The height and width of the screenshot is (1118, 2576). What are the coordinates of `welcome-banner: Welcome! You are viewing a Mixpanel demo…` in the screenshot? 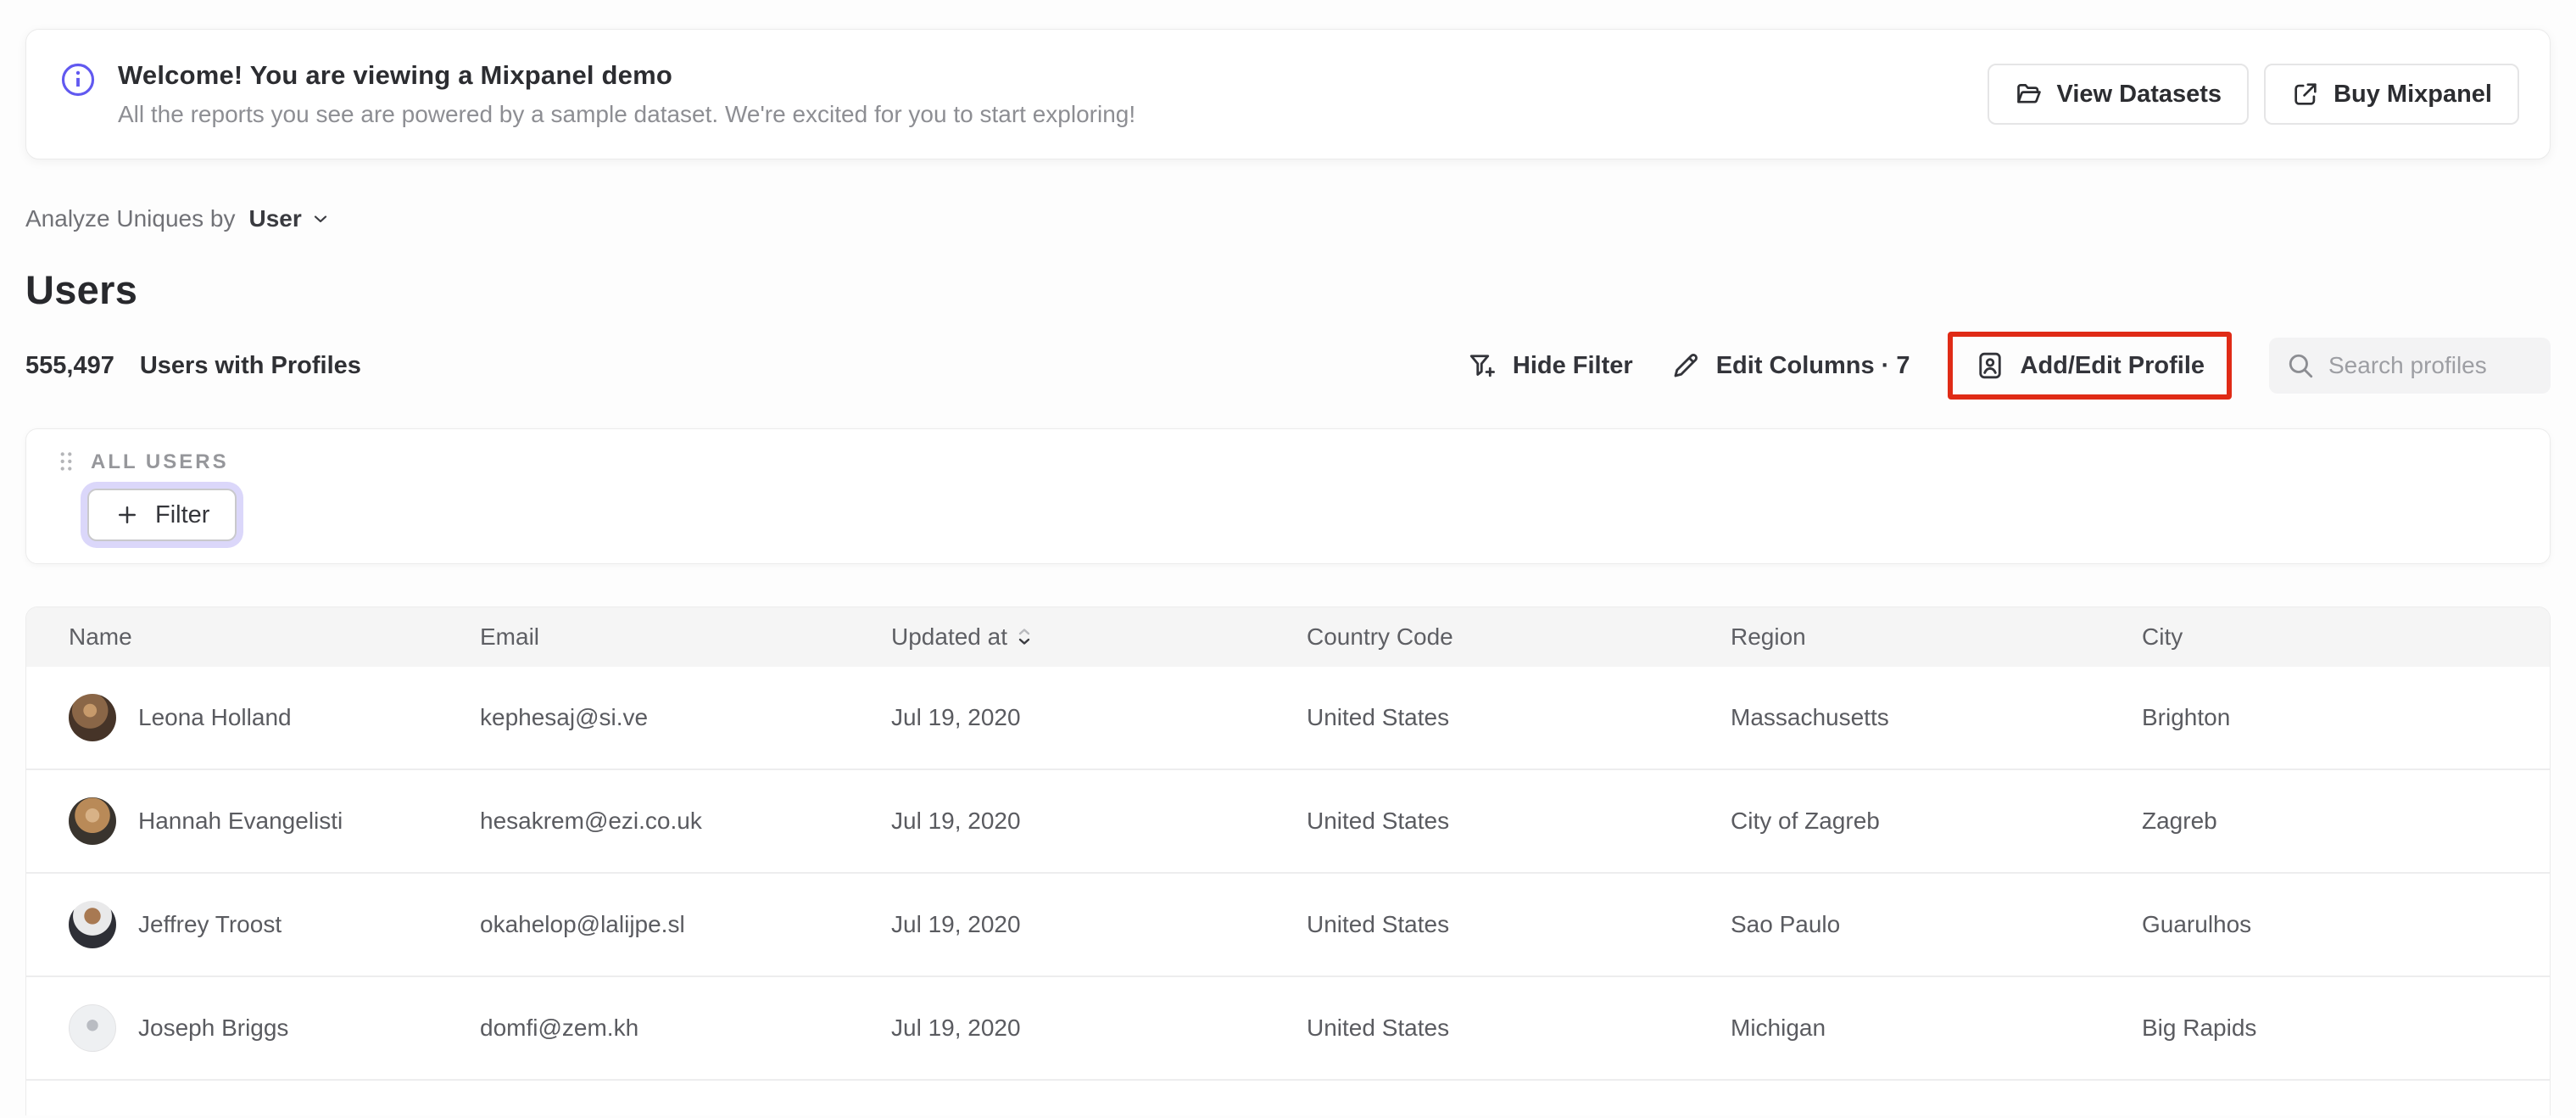 It's located at (1288, 94).